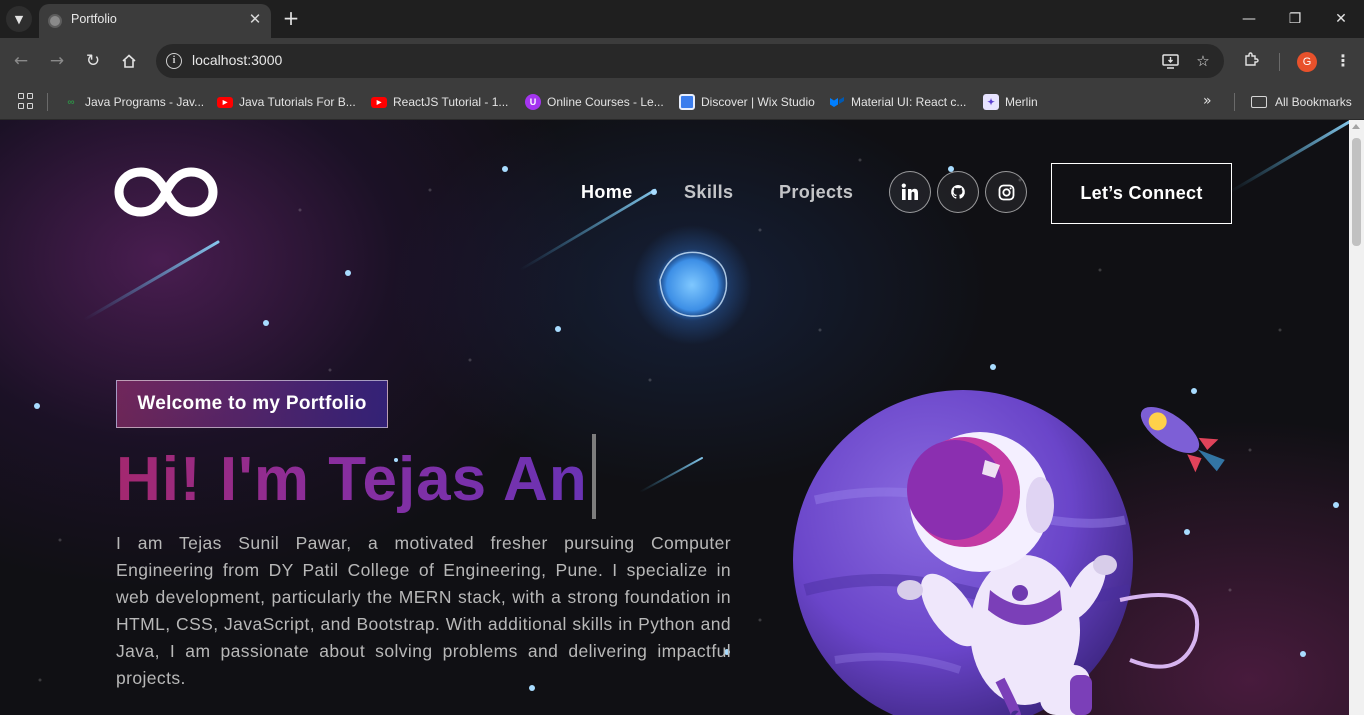  Describe the element at coordinates (291, 18) in the screenshot. I see `new-tab-button: +` at that location.